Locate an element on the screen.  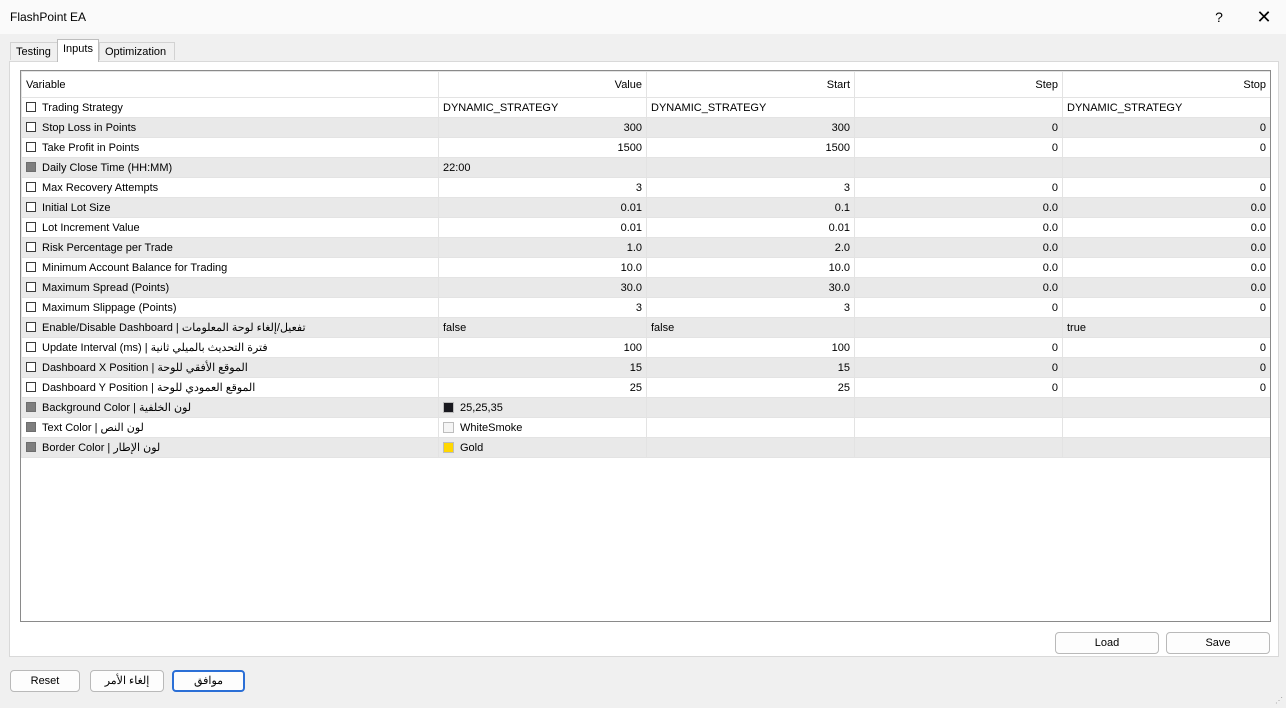
start-cell: DYNAMIC_STRATEGY is located at coordinates (750, 107).